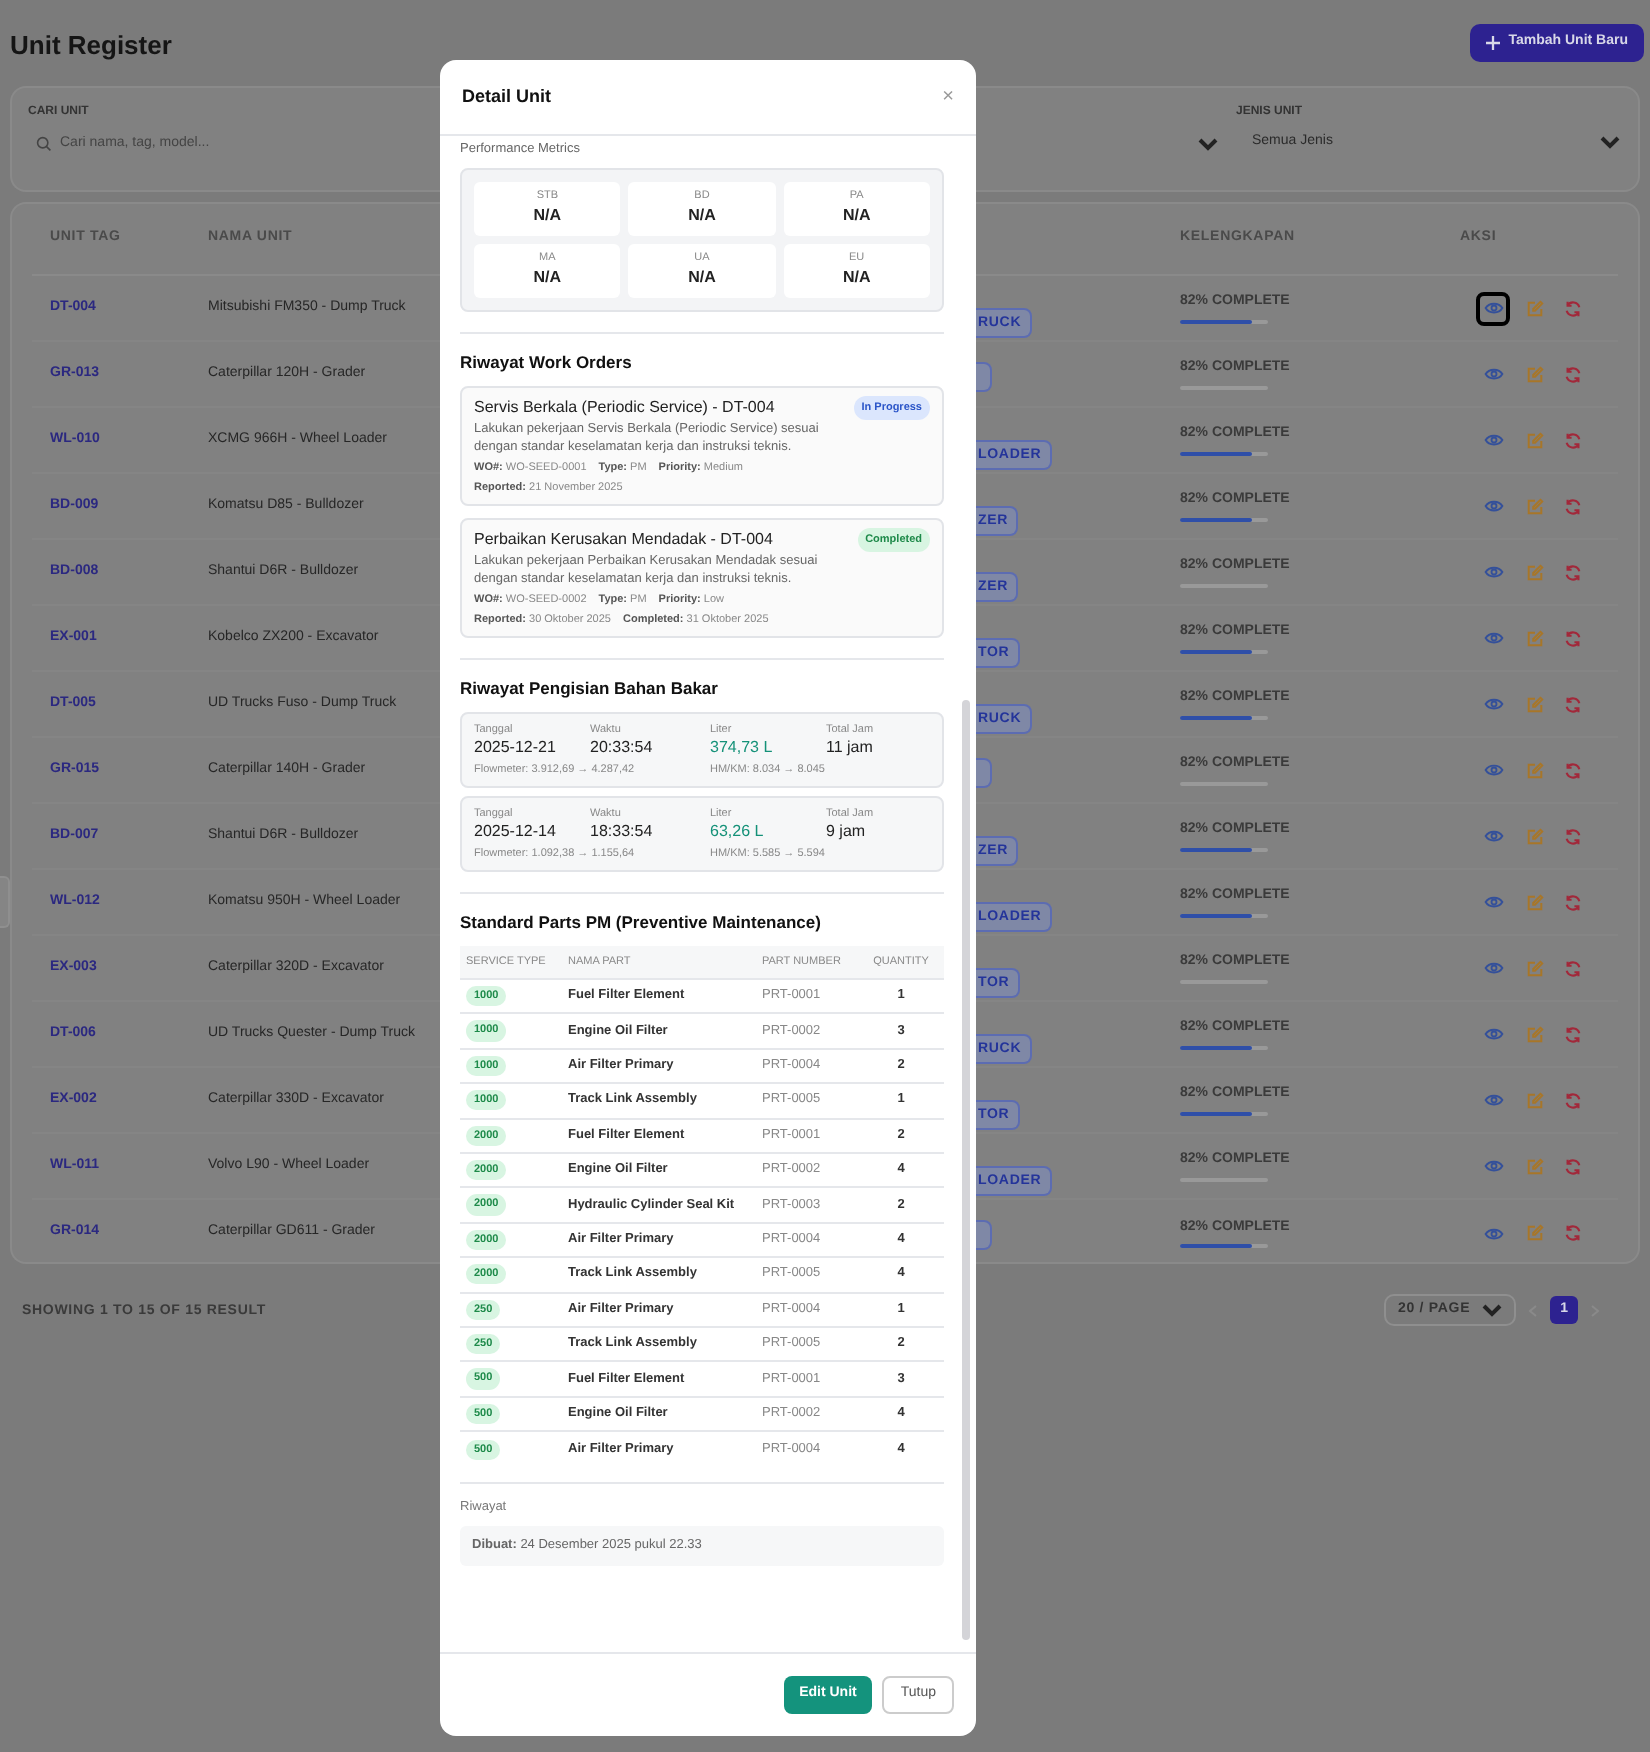 This screenshot has width=1650, height=1752. Describe the element at coordinates (847, 832) in the screenshot. I see `field-value: 9 jam` at that location.